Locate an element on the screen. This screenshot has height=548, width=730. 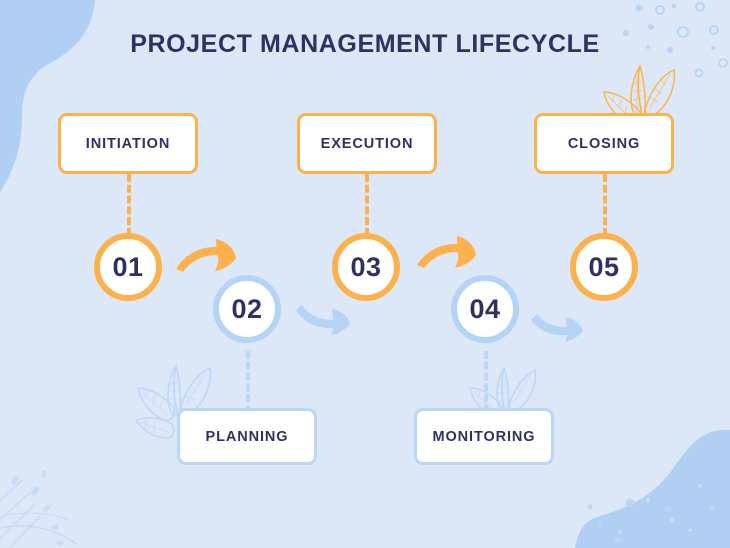
label-text-initiation: INITIATION is located at coordinates (128, 143).